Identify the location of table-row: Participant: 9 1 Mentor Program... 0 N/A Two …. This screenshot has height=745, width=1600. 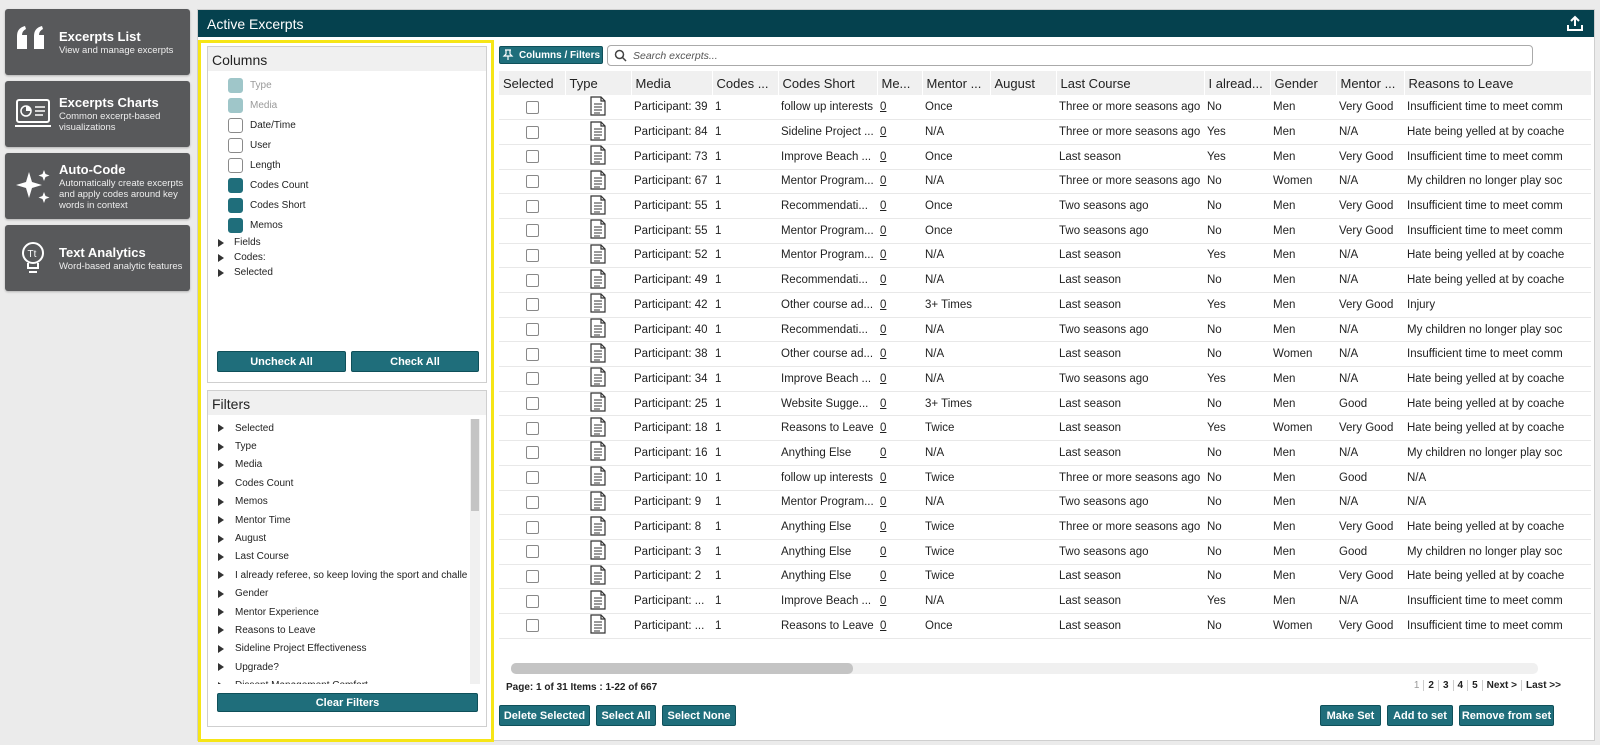
(1045, 503).